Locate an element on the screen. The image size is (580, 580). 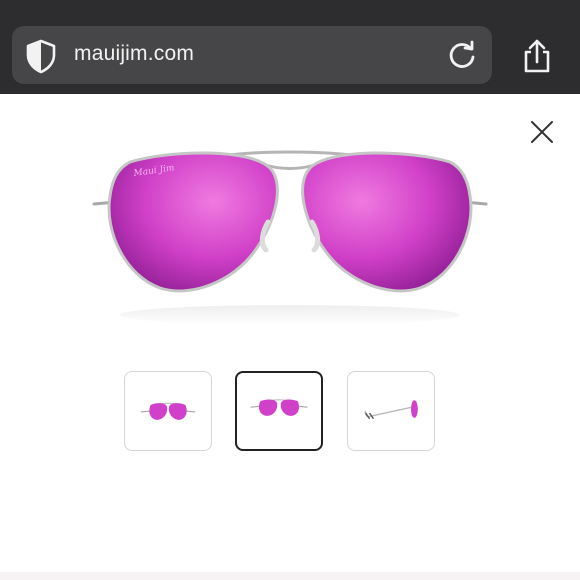
url-text: mauijim.com is located at coordinates (134, 54).